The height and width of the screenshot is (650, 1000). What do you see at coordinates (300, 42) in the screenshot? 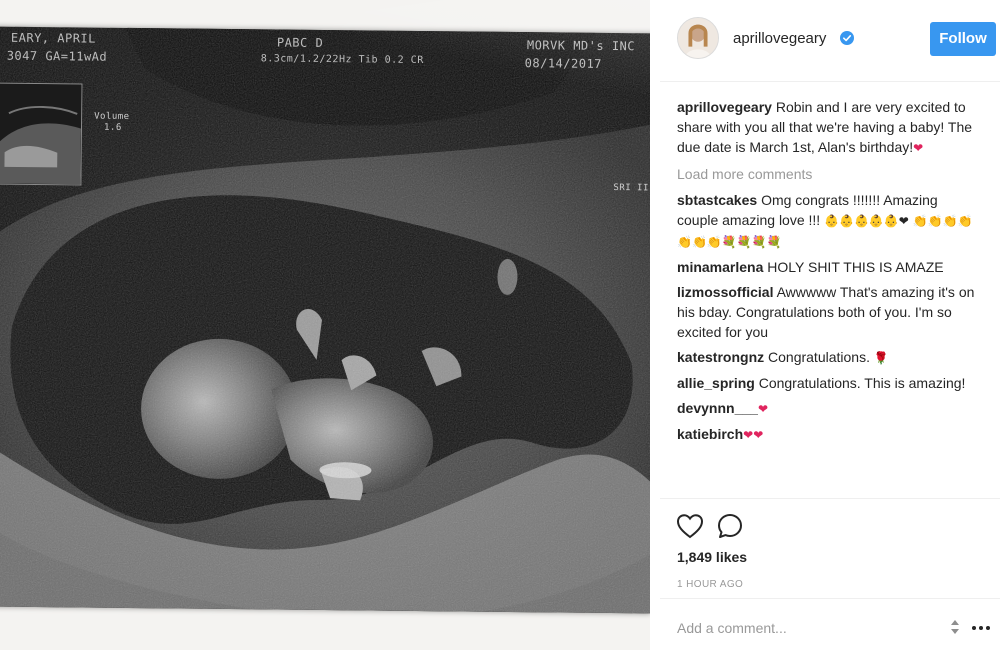
I see `scan-center: PABC D` at bounding box center [300, 42].